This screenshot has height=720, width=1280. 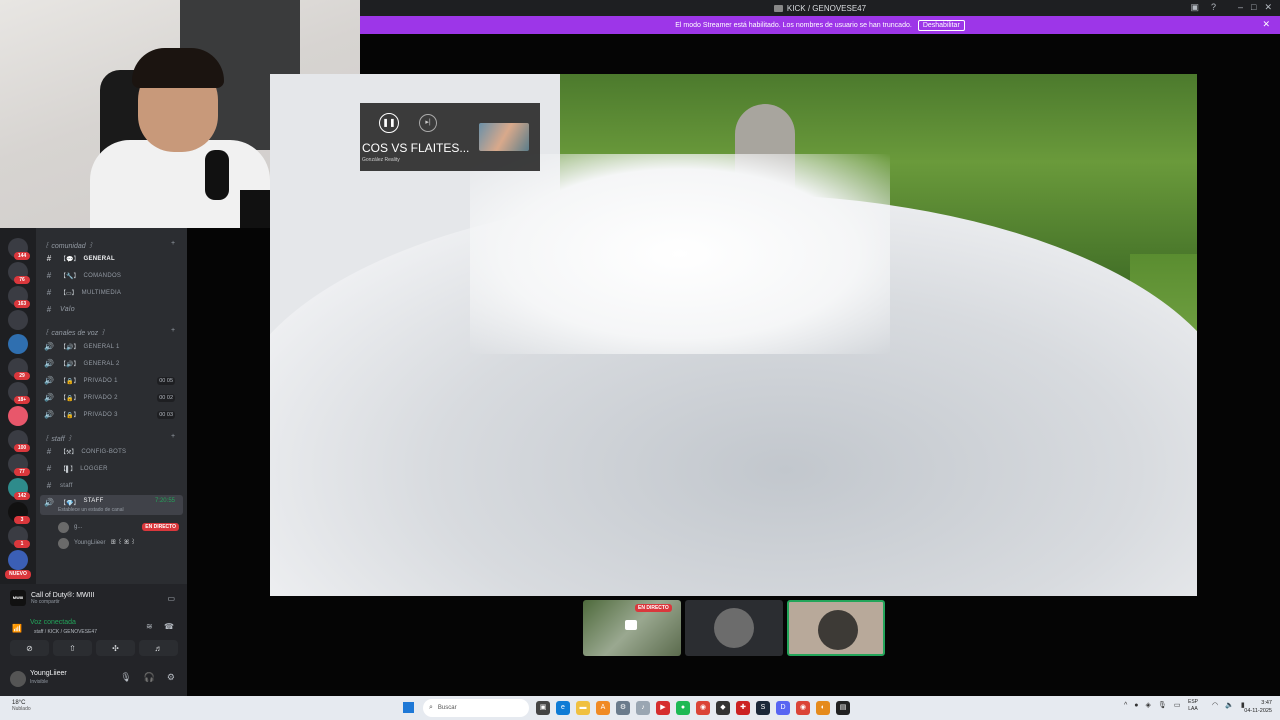 I want to click on channel-status-prompt: Establece un estado de canal, so click(x=91, y=510).